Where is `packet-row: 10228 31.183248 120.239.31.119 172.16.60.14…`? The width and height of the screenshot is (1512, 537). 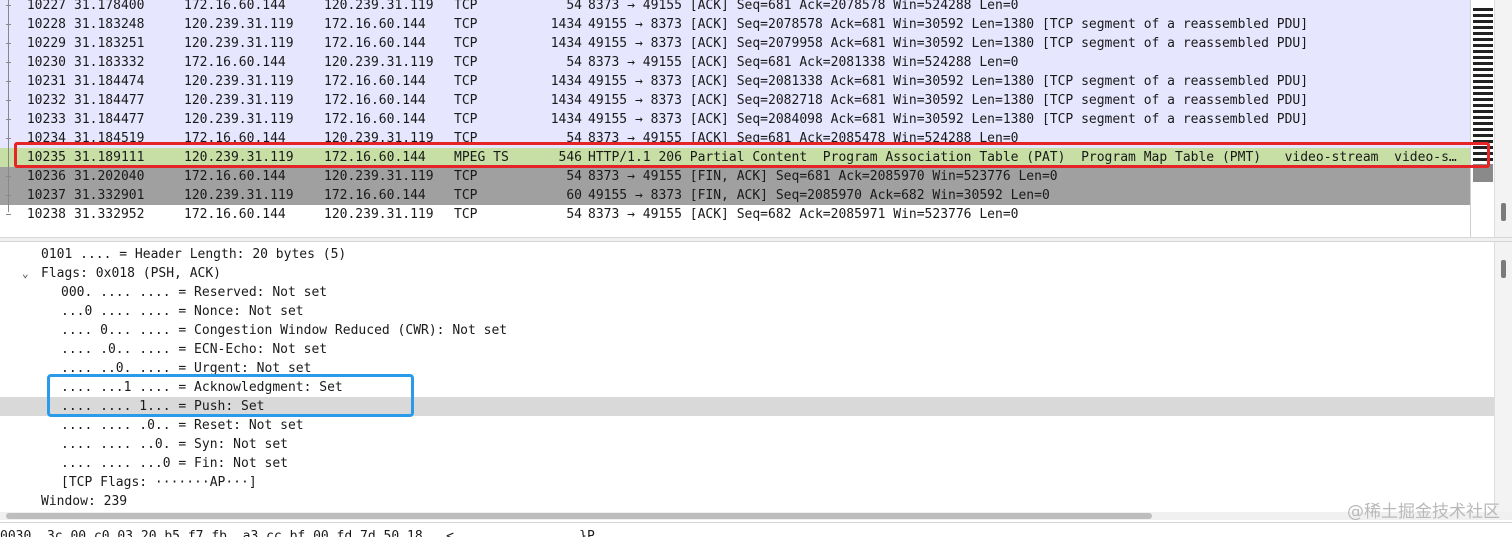
packet-row: 10228 31.183248 120.239.31.119 172.16.60.14… is located at coordinates (735, 24).